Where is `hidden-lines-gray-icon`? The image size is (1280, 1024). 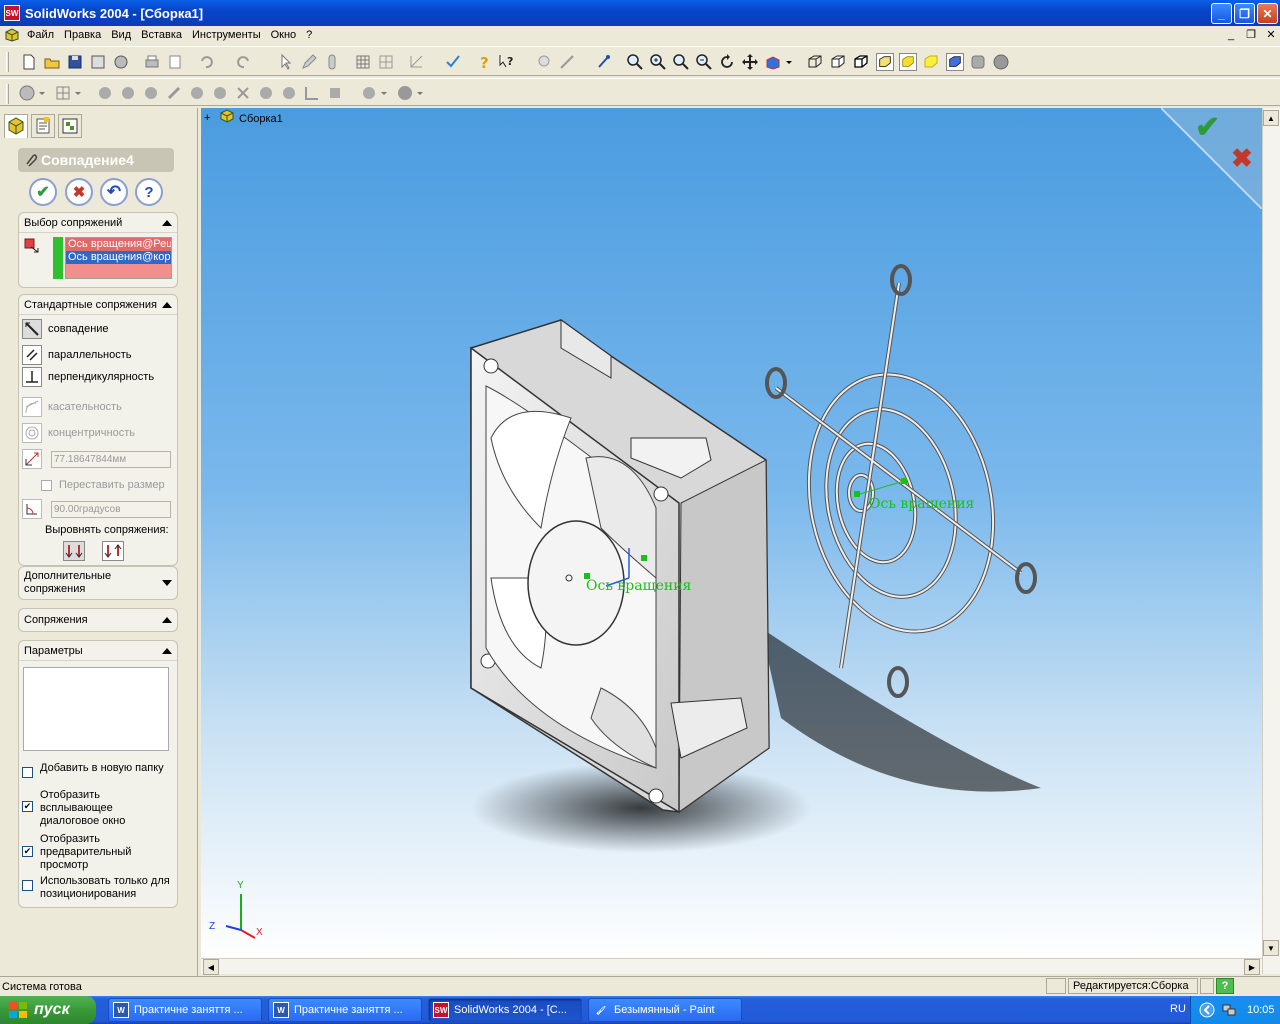
hidden-lines-gray-icon is located at coordinates (838, 62).